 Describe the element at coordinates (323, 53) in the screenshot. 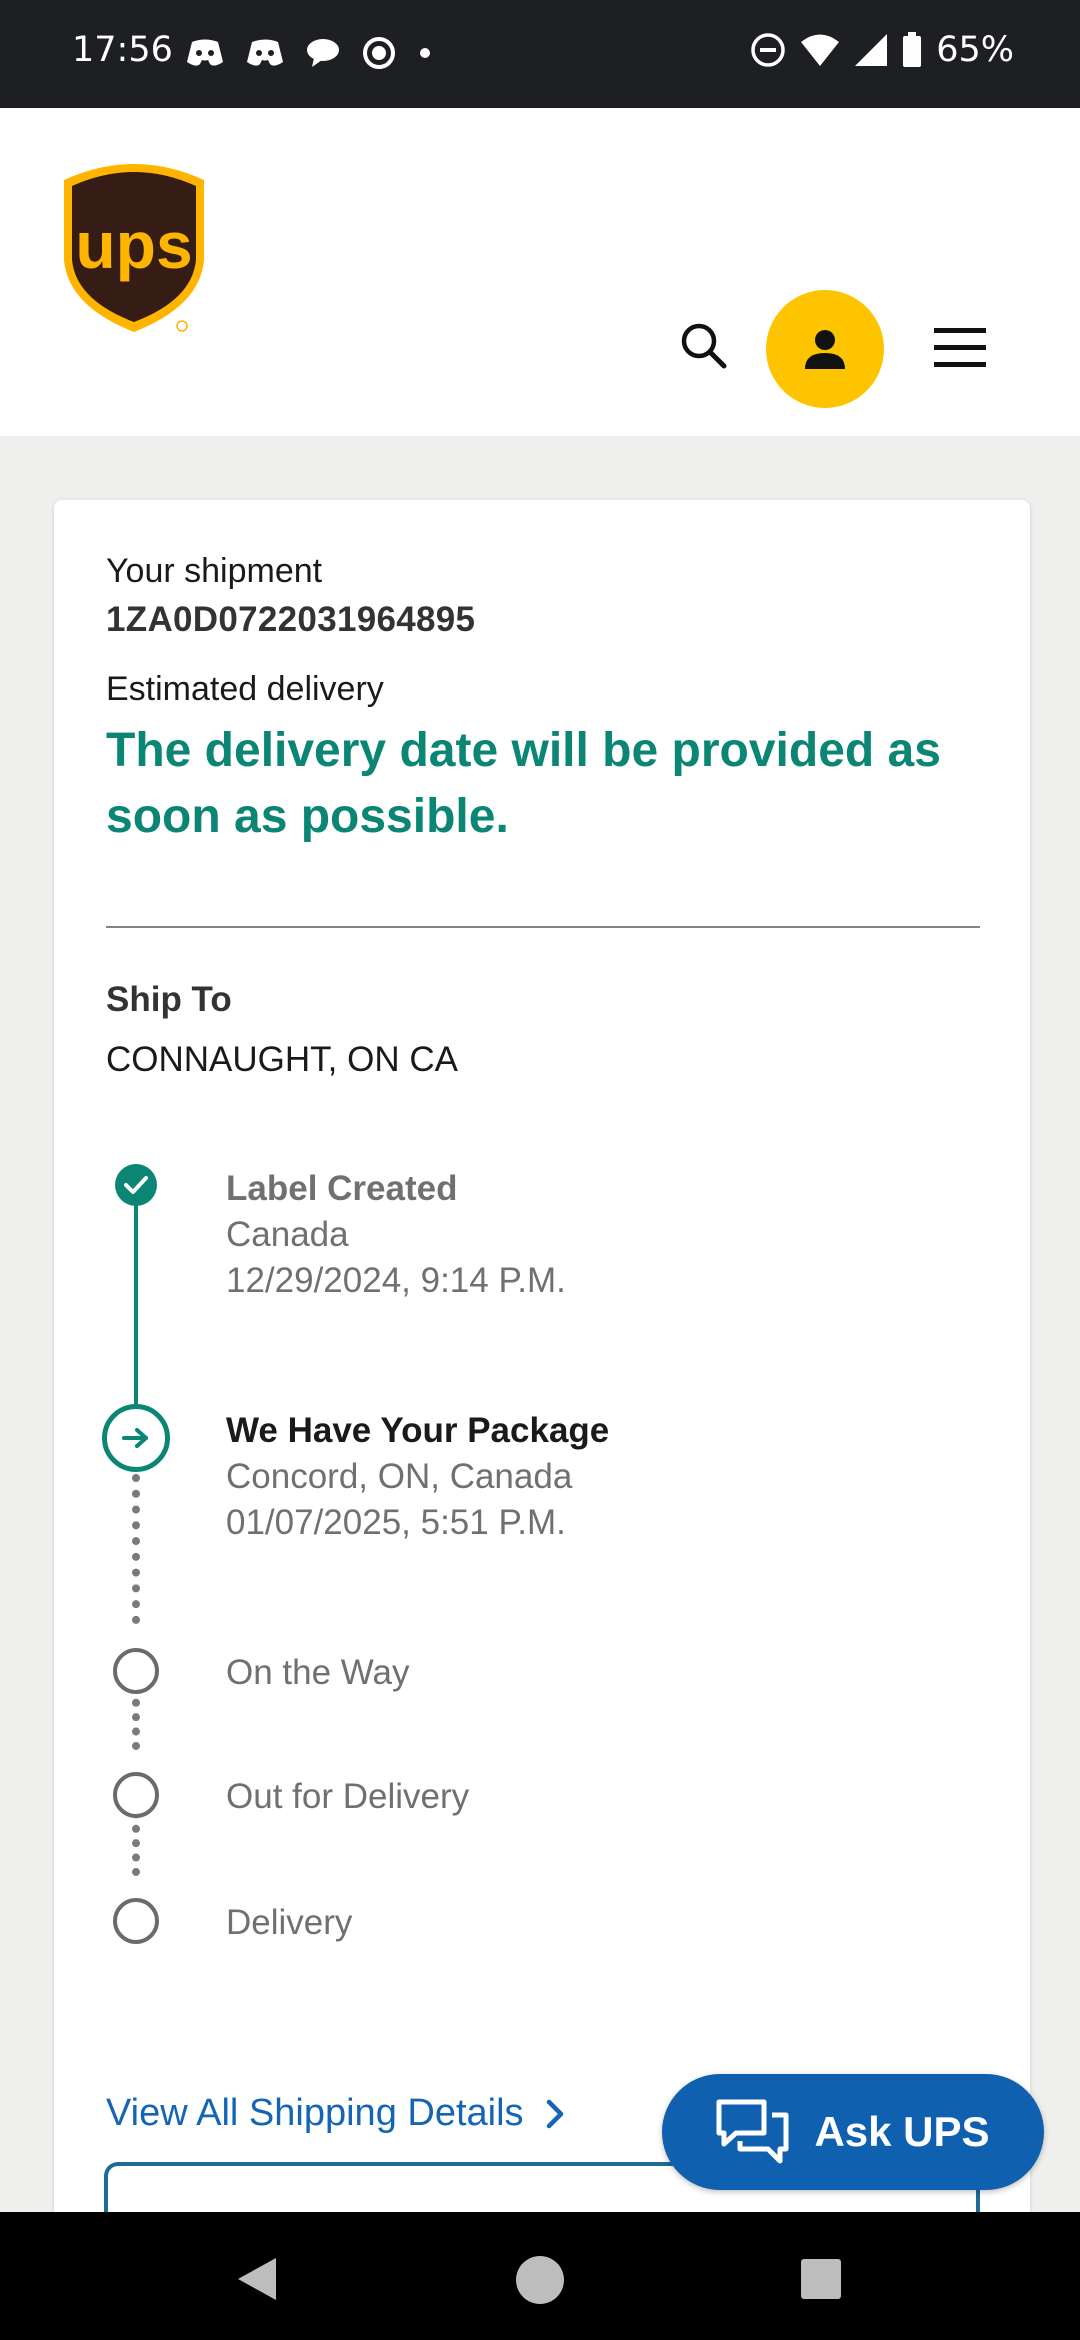

I see `chat-bubble-icon` at that location.